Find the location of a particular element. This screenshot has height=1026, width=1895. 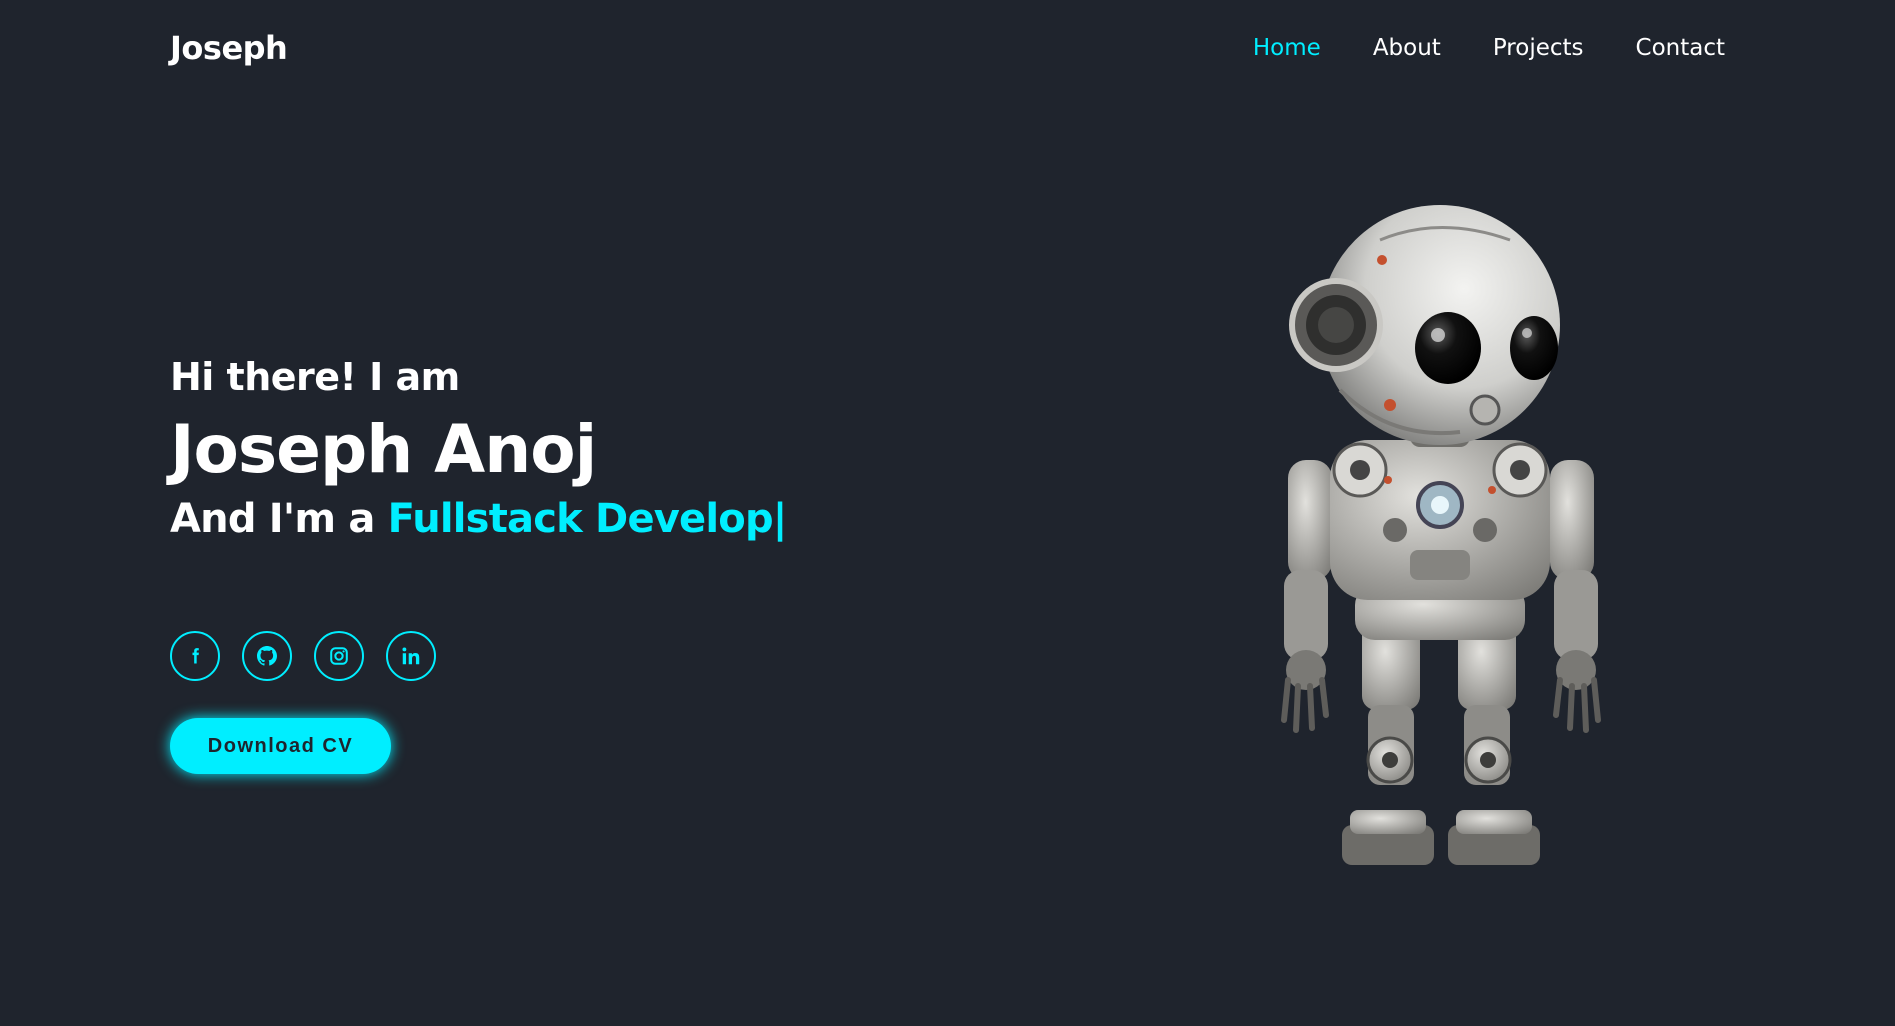

github-icon is located at coordinates (267, 656).